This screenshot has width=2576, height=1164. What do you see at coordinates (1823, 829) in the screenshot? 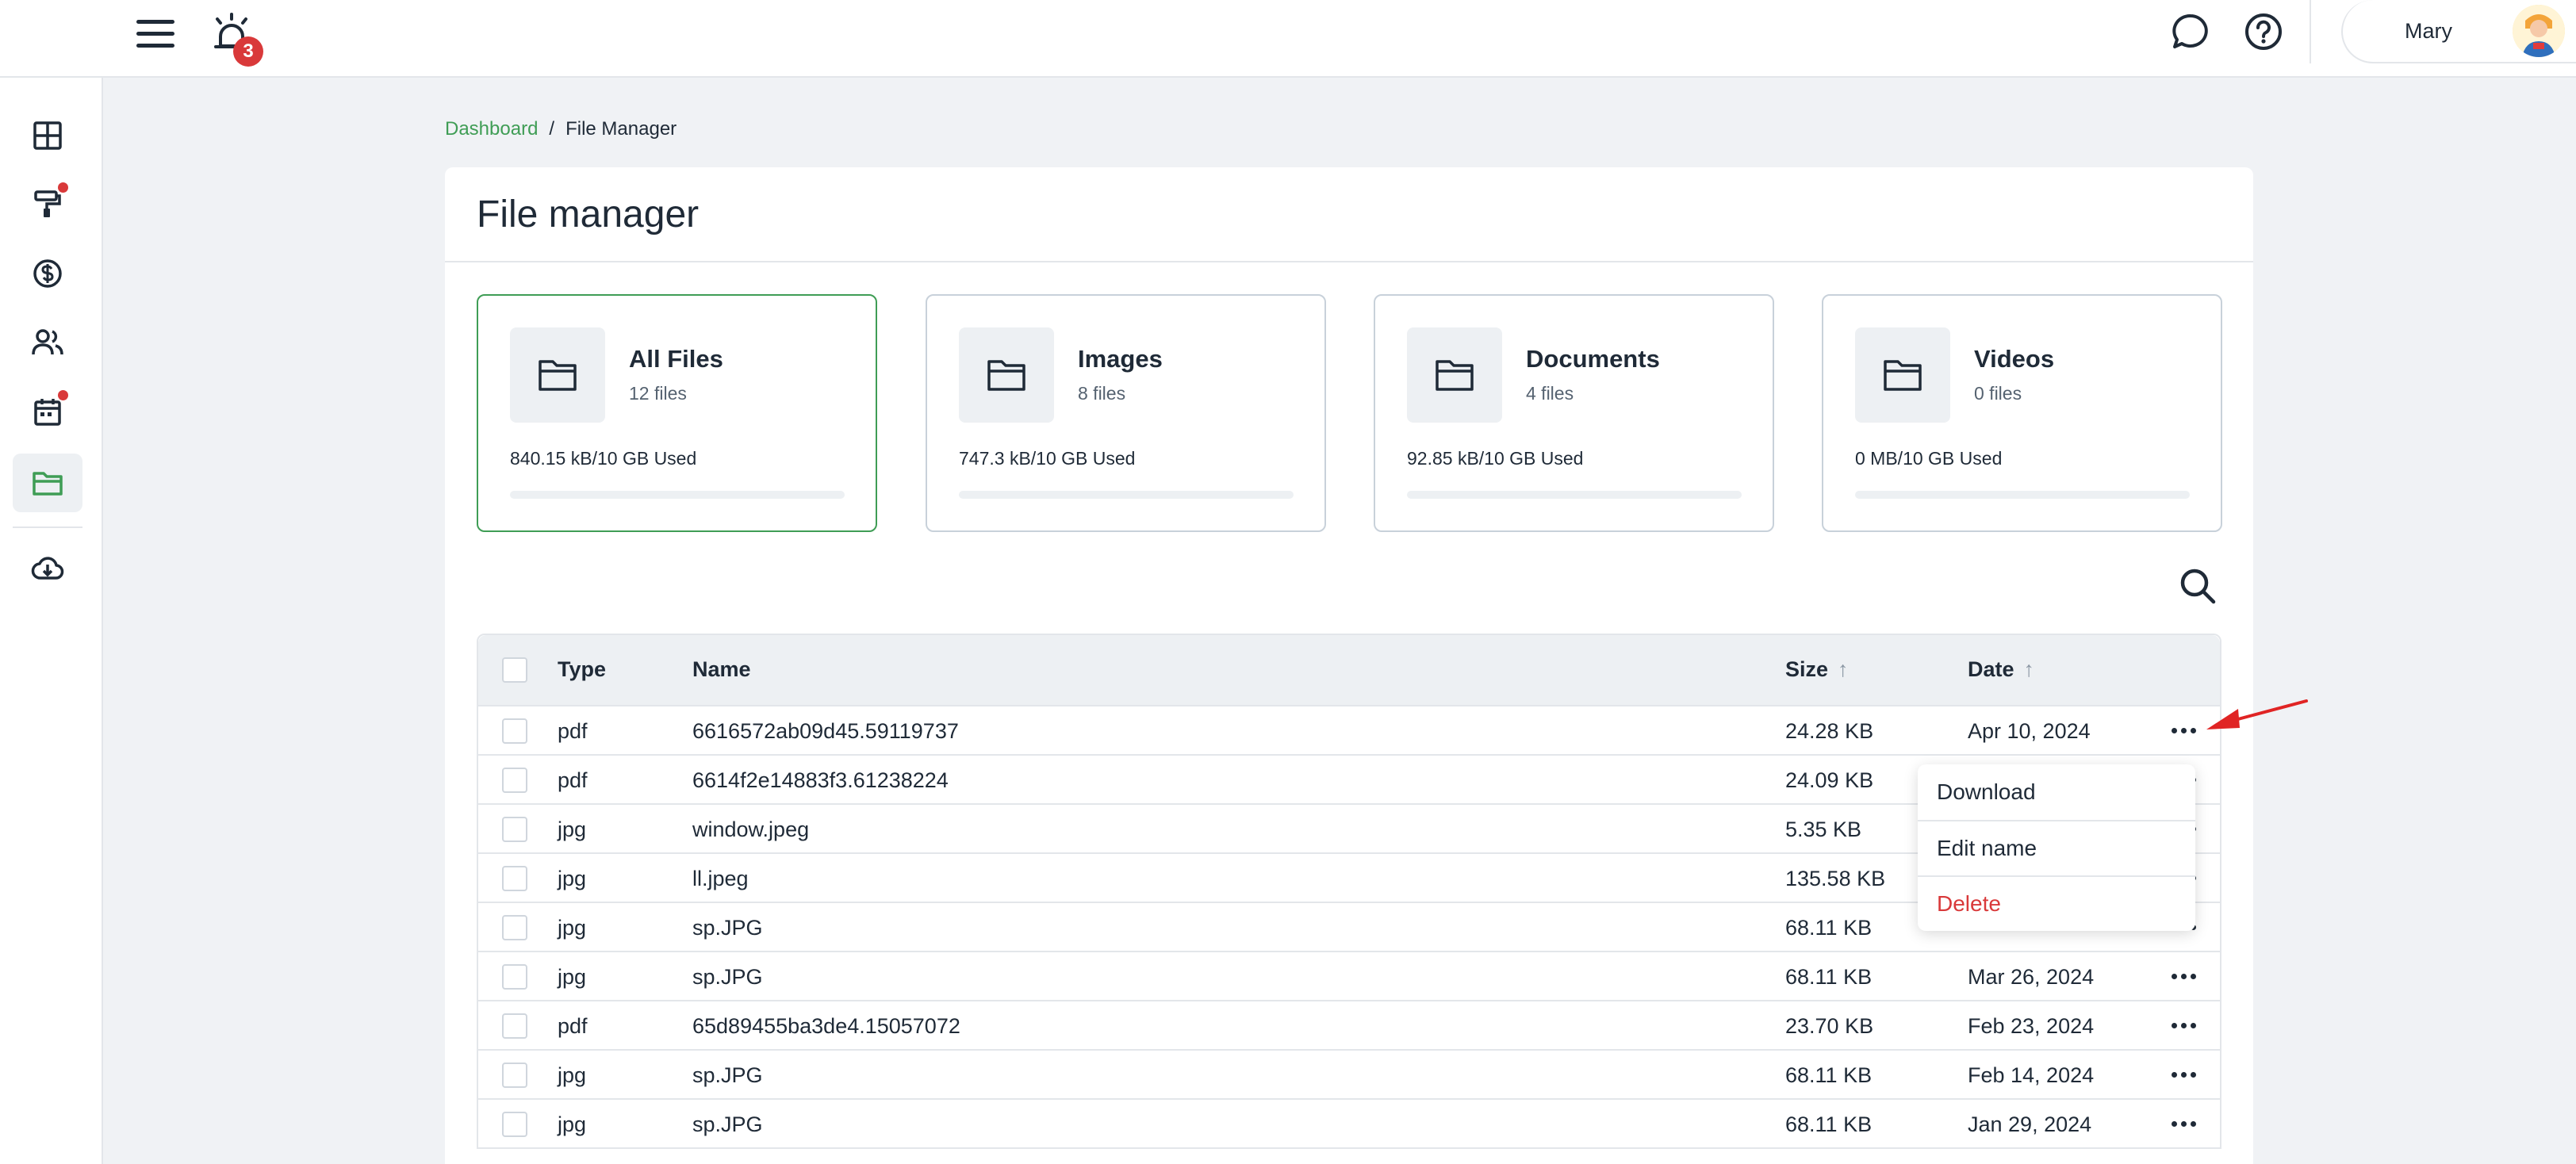
I see `cell-size: 5.35 KB` at bounding box center [1823, 829].